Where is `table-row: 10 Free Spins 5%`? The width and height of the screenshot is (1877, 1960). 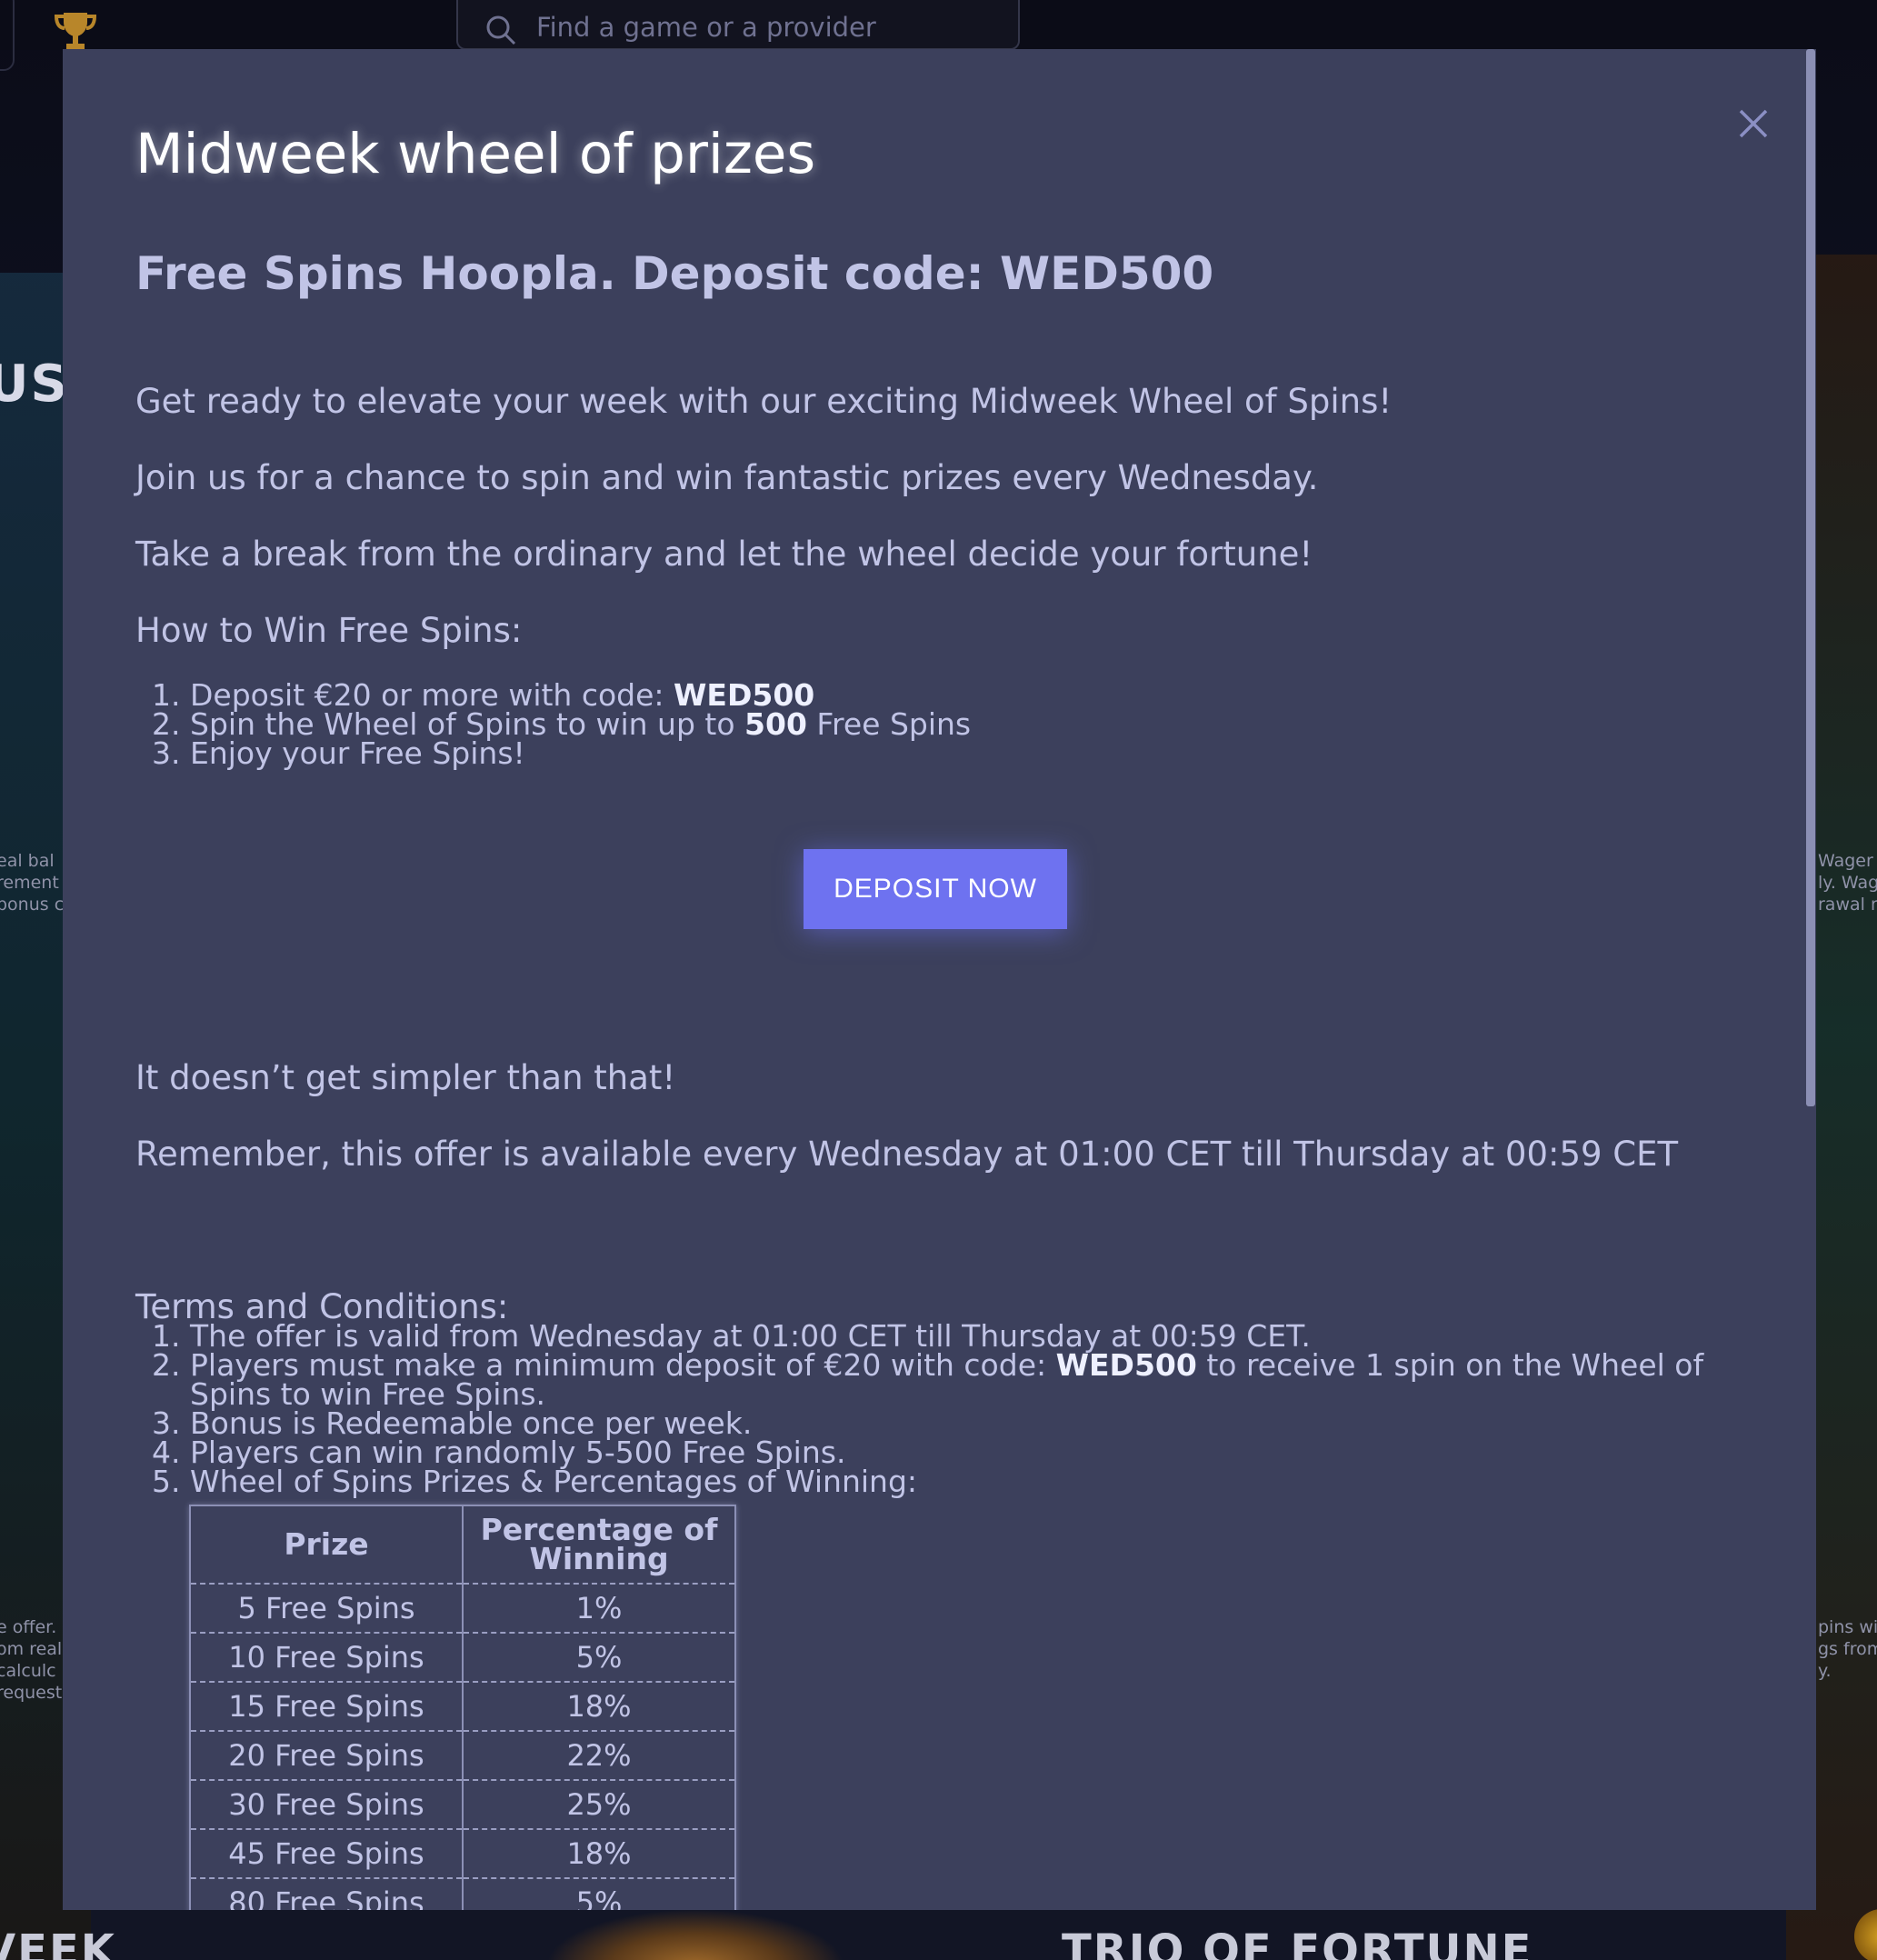
table-row: 10 Free Spins 5% is located at coordinates (463, 1658).